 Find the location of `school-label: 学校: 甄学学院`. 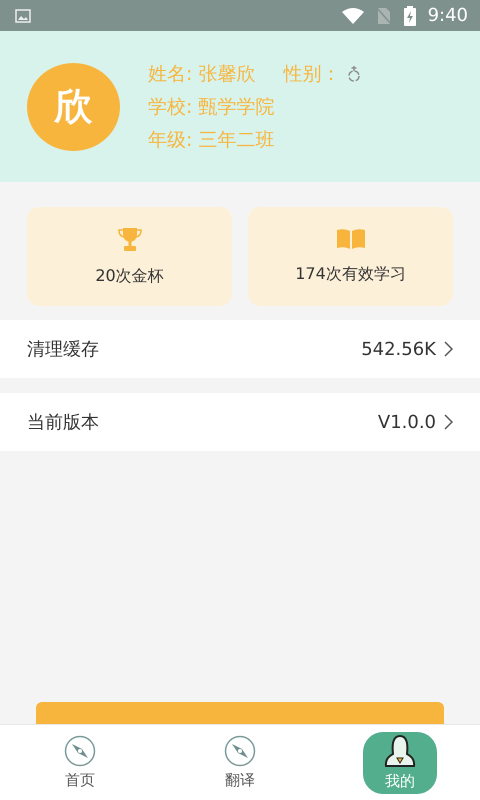

school-label: 学校: 甄学学院 is located at coordinates (212, 107).